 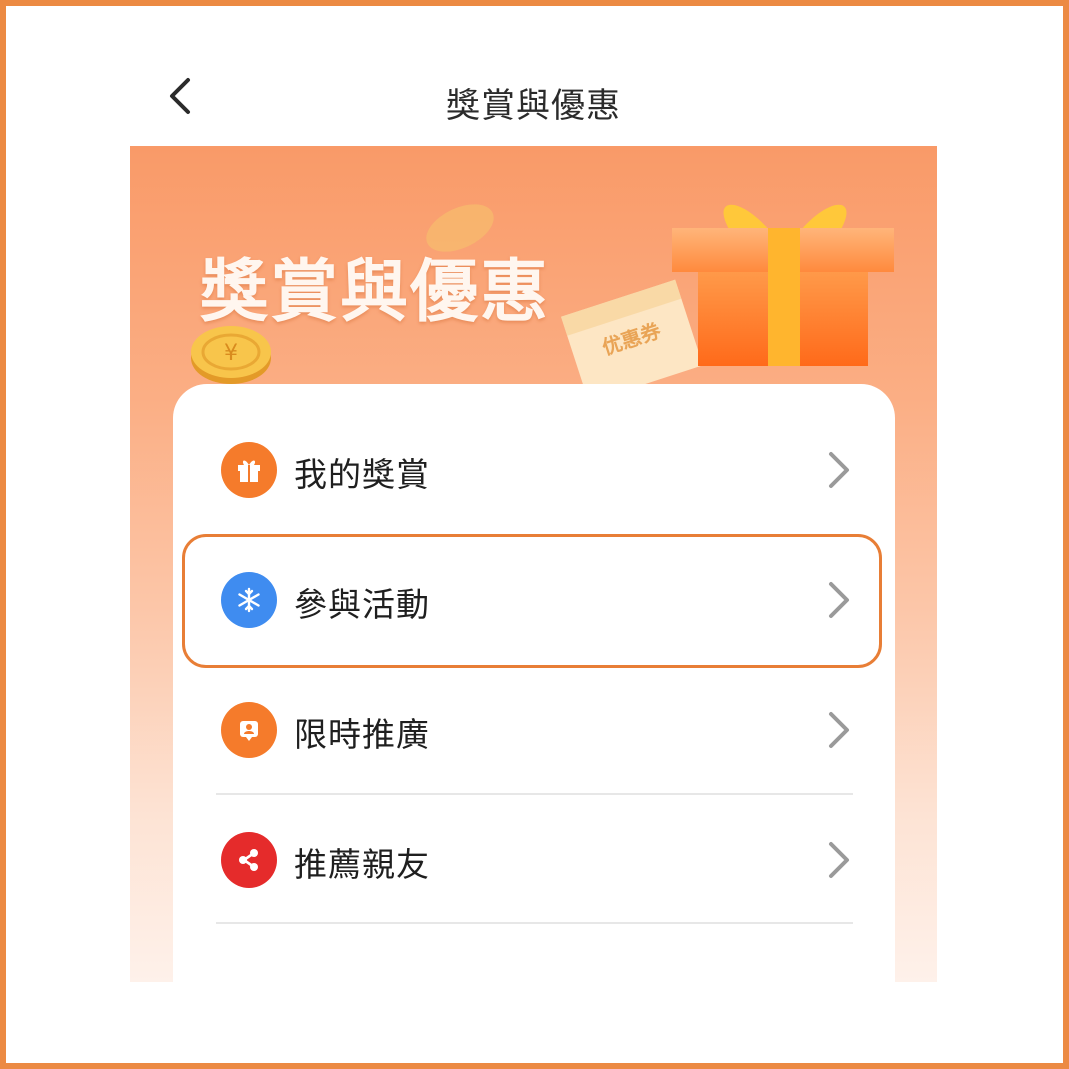 I want to click on share-icon, so click(x=249, y=860).